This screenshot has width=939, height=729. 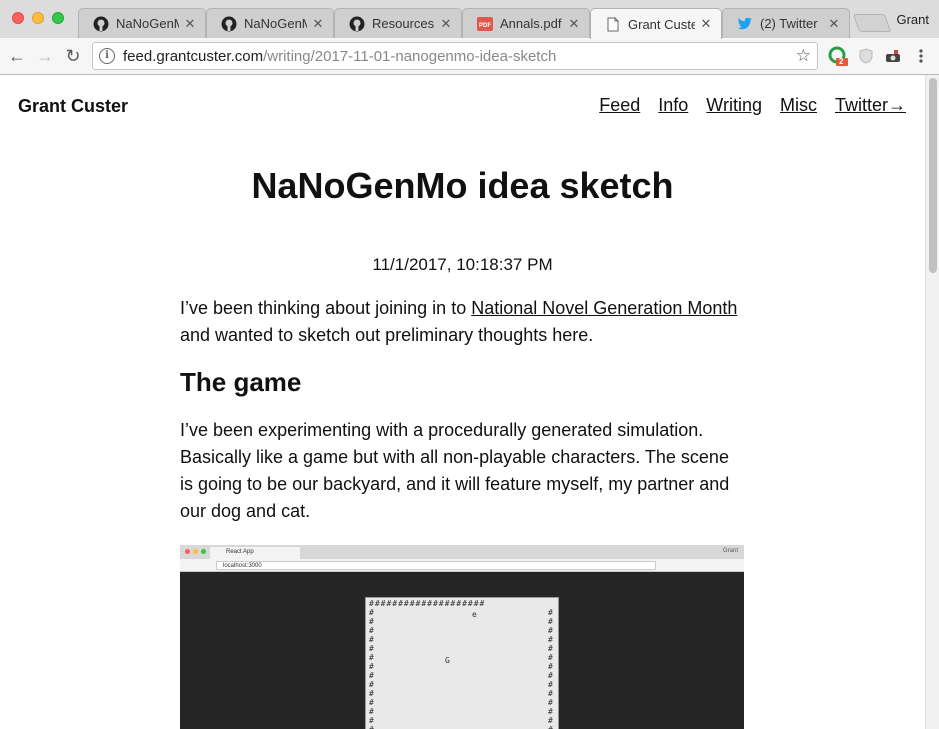 What do you see at coordinates (866, 56) in the screenshot?
I see `shield-icon` at bounding box center [866, 56].